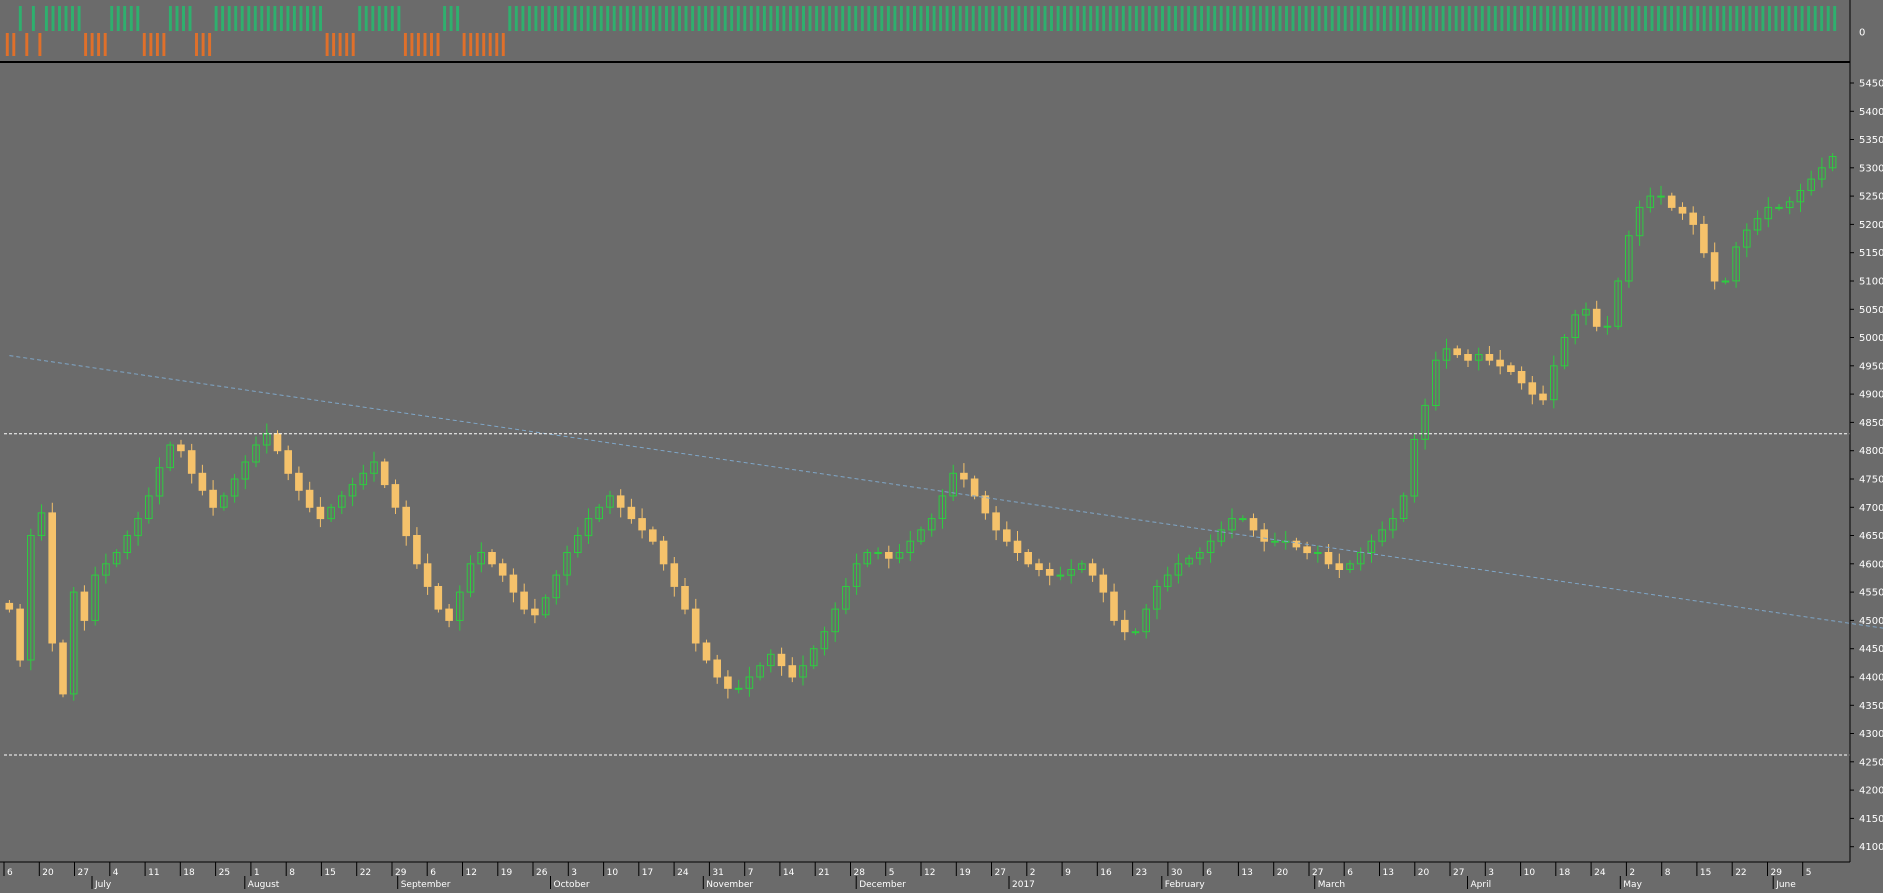  What do you see at coordinates (1068, 873) in the screenshot?
I see `x-day-label: 9` at bounding box center [1068, 873].